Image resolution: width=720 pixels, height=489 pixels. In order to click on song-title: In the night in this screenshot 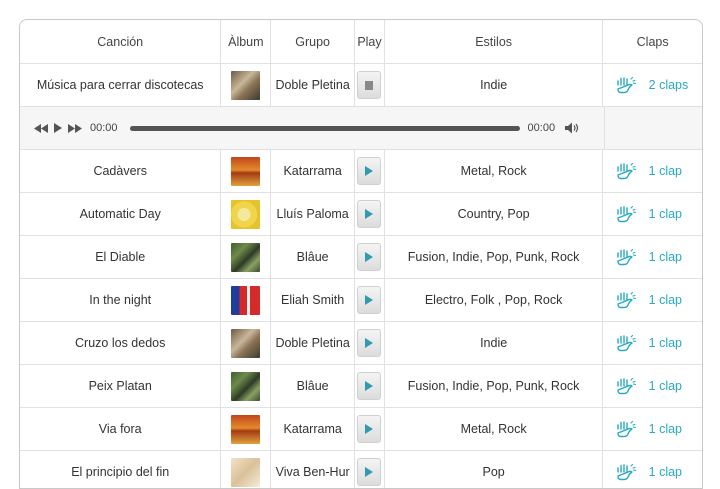, I will do `click(121, 300)`.